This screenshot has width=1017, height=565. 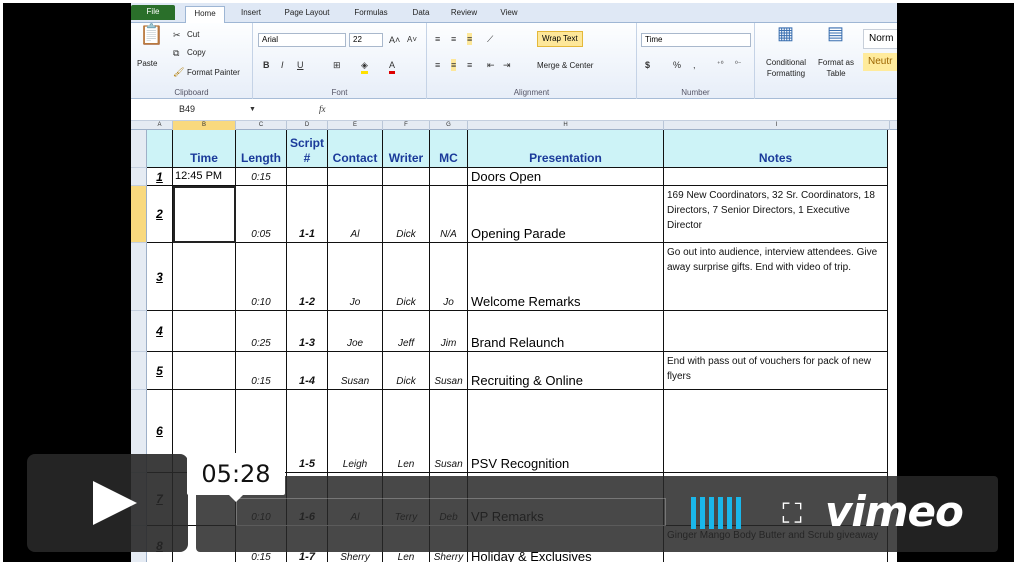 What do you see at coordinates (307, 431) in the screenshot?
I see `cell-script: 1-5` at bounding box center [307, 431].